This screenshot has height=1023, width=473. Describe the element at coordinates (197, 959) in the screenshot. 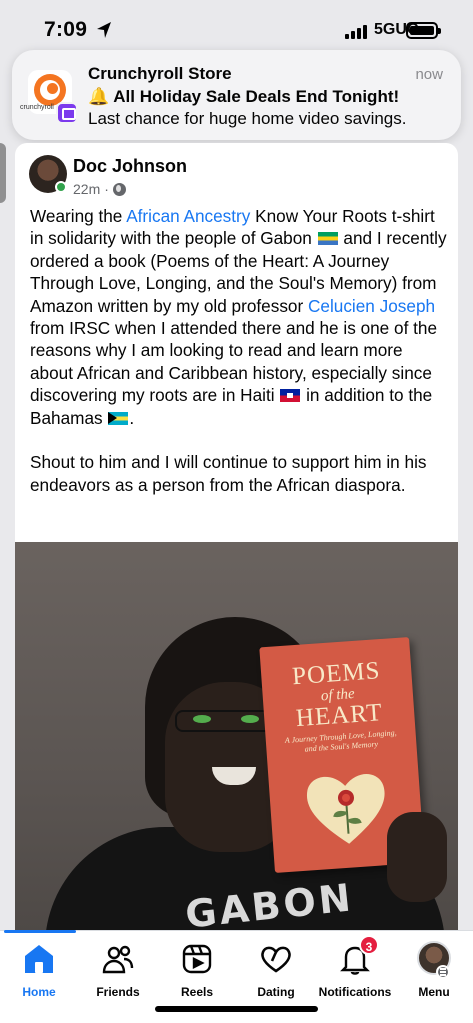

I see `reels-icon` at that location.